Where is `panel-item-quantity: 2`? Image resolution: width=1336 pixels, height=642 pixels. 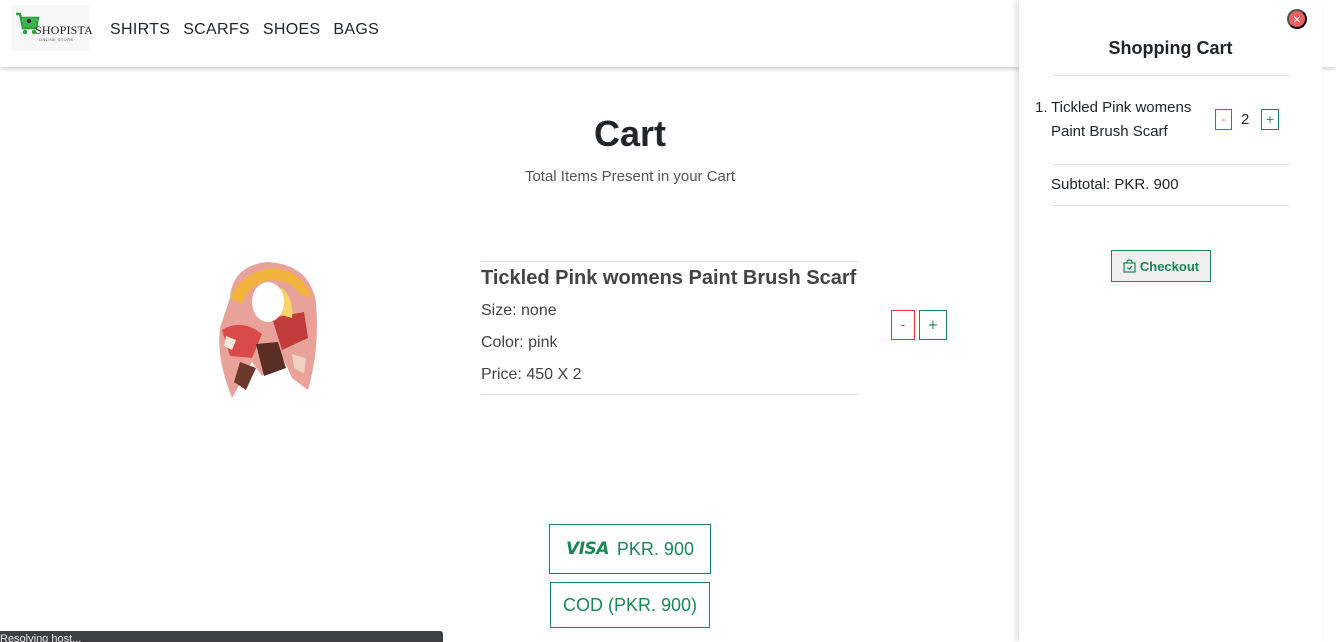 panel-item-quantity: 2 is located at coordinates (1245, 119).